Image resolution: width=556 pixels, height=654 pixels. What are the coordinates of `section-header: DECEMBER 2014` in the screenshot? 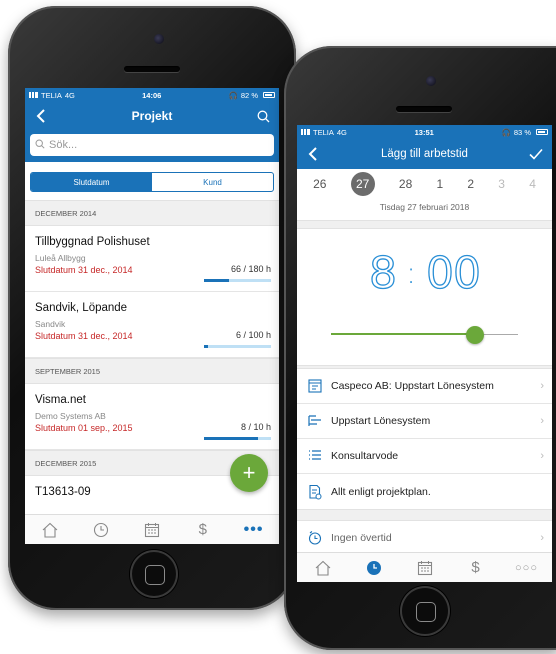 It's located at (152, 213).